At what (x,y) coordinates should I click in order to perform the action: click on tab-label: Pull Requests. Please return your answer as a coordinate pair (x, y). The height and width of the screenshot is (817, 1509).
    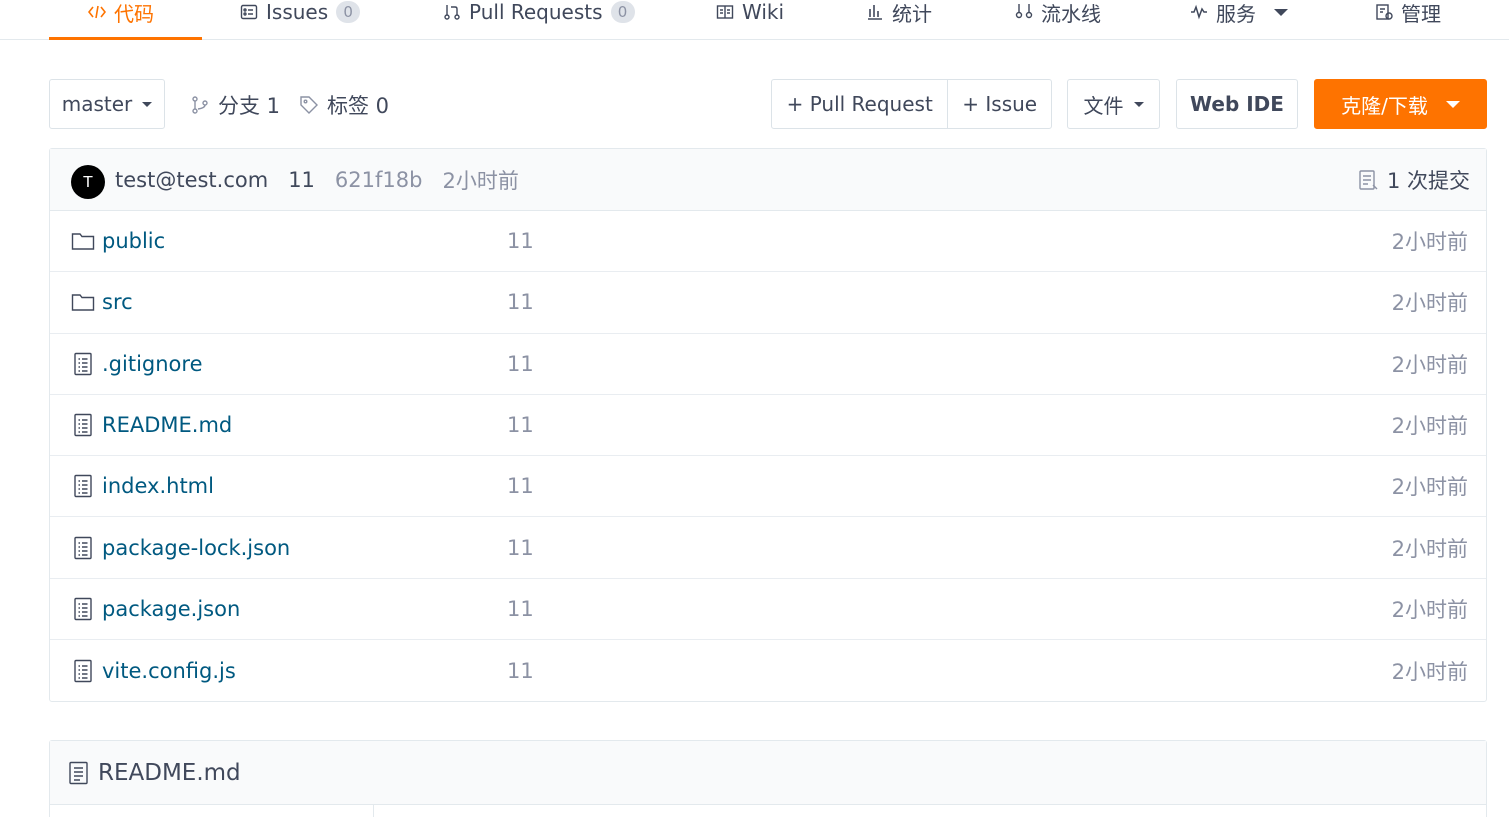
    Looking at the image, I should click on (536, 12).